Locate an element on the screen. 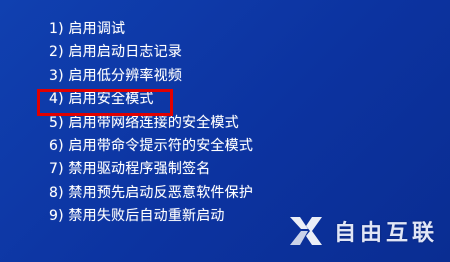  option-label: 9) 禁用失败后自动重新启动 is located at coordinates (137, 216).